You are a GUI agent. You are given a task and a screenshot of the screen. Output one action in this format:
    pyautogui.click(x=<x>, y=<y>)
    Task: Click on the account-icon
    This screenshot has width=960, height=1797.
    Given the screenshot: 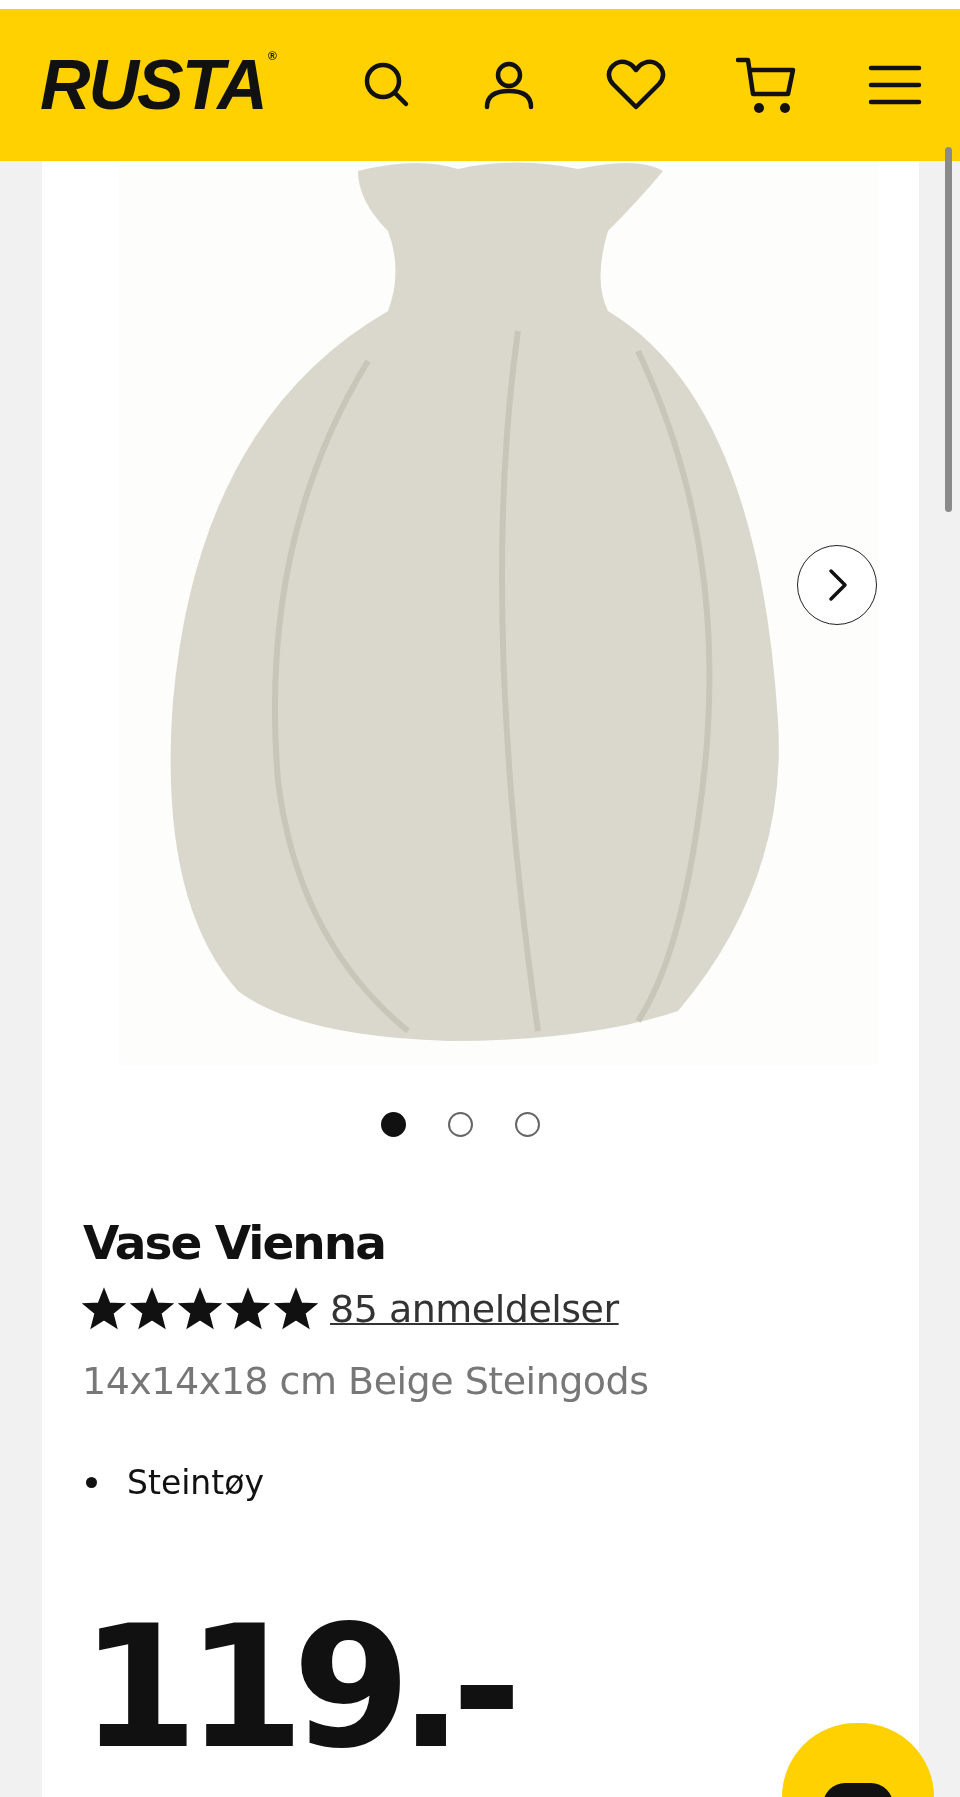 What is the action you would take?
    pyautogui.click(x=509, y=85)
    